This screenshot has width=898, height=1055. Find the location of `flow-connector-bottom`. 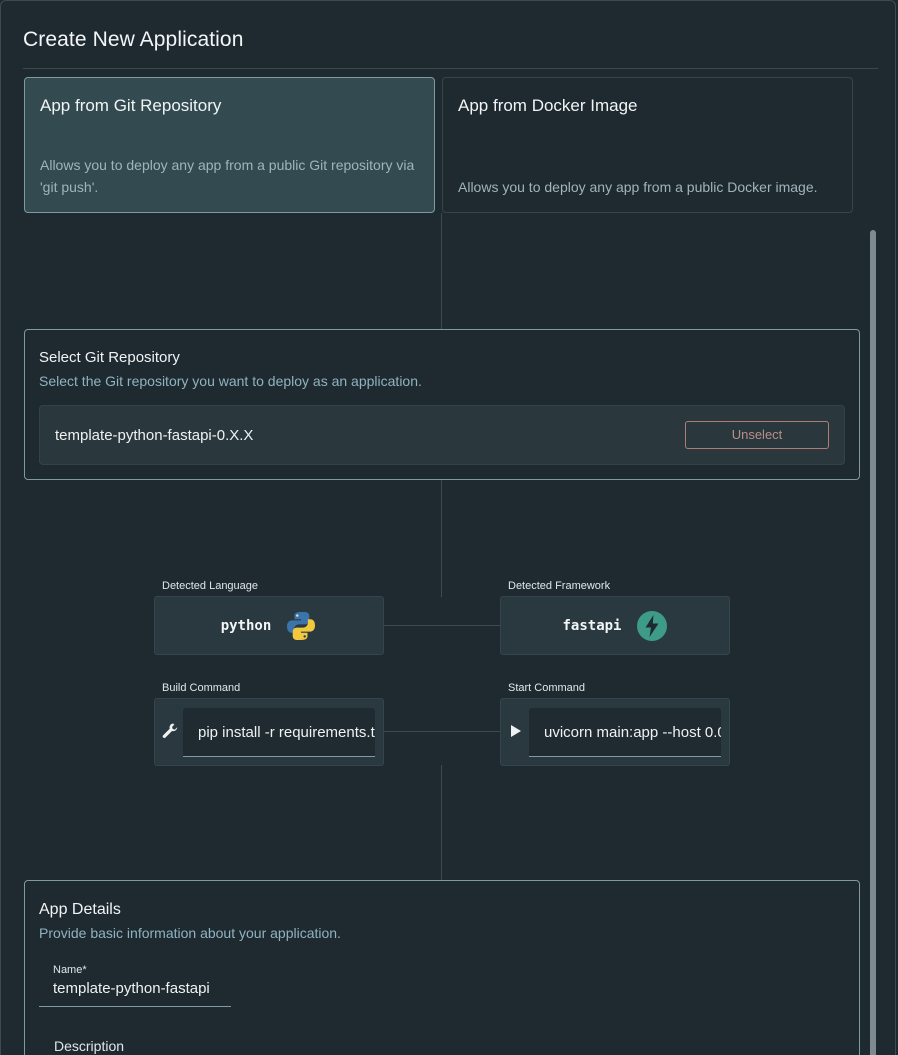

flow-connector-bottom is located at coordinates (441, 823).